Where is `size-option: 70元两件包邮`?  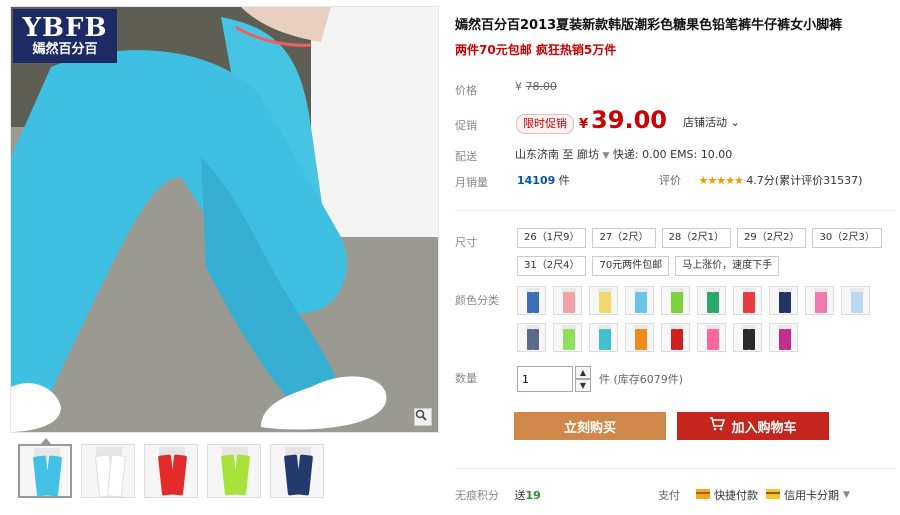 size-option: 70元两件包邮 is located at coordinates (631, 266).